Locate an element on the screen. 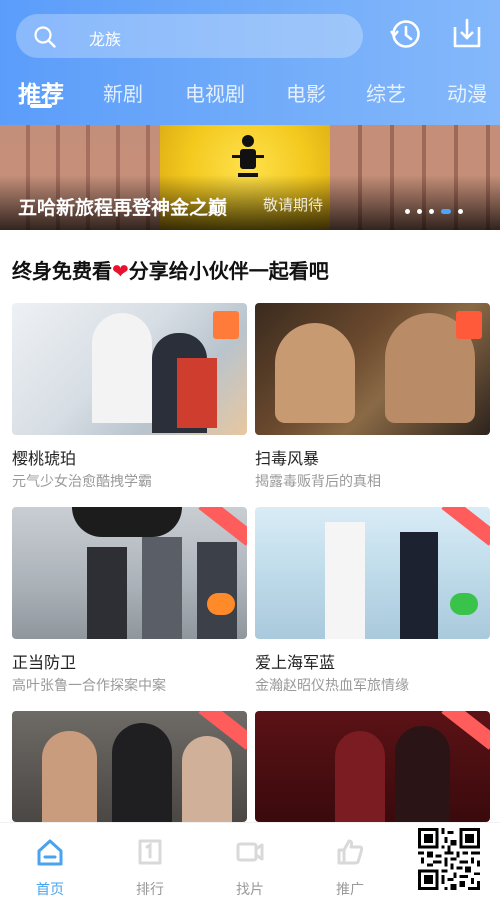 This screenshot has height=902, width=500. hero-banner: 五哈新旅程再登神金之巅 敬请期待 is located at coordinates (250, 177).